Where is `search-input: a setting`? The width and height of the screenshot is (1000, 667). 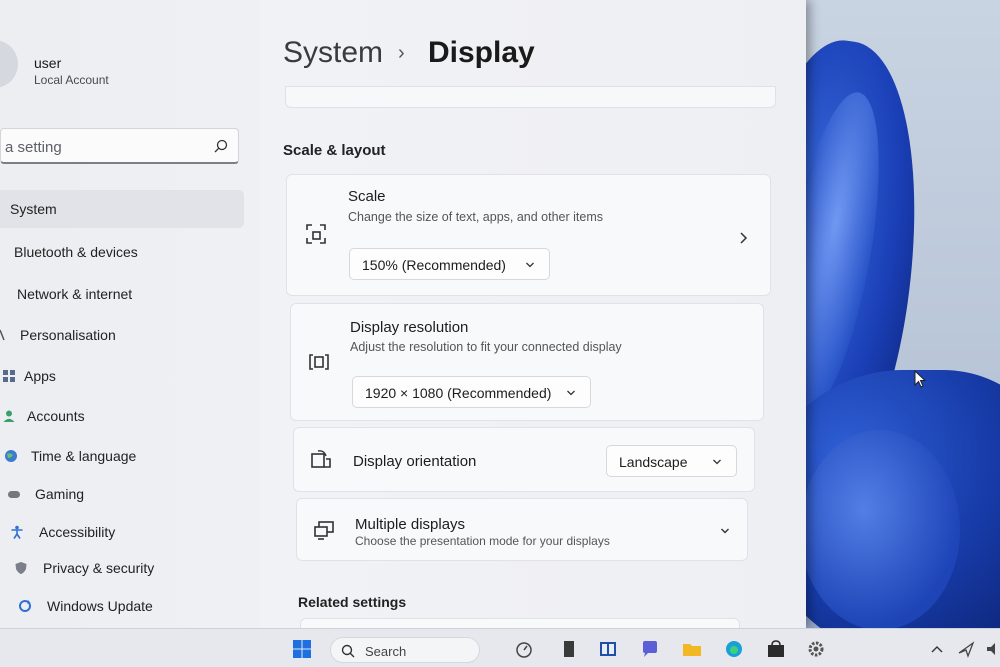 search-input: a setting is located at coordinates (119, 146).